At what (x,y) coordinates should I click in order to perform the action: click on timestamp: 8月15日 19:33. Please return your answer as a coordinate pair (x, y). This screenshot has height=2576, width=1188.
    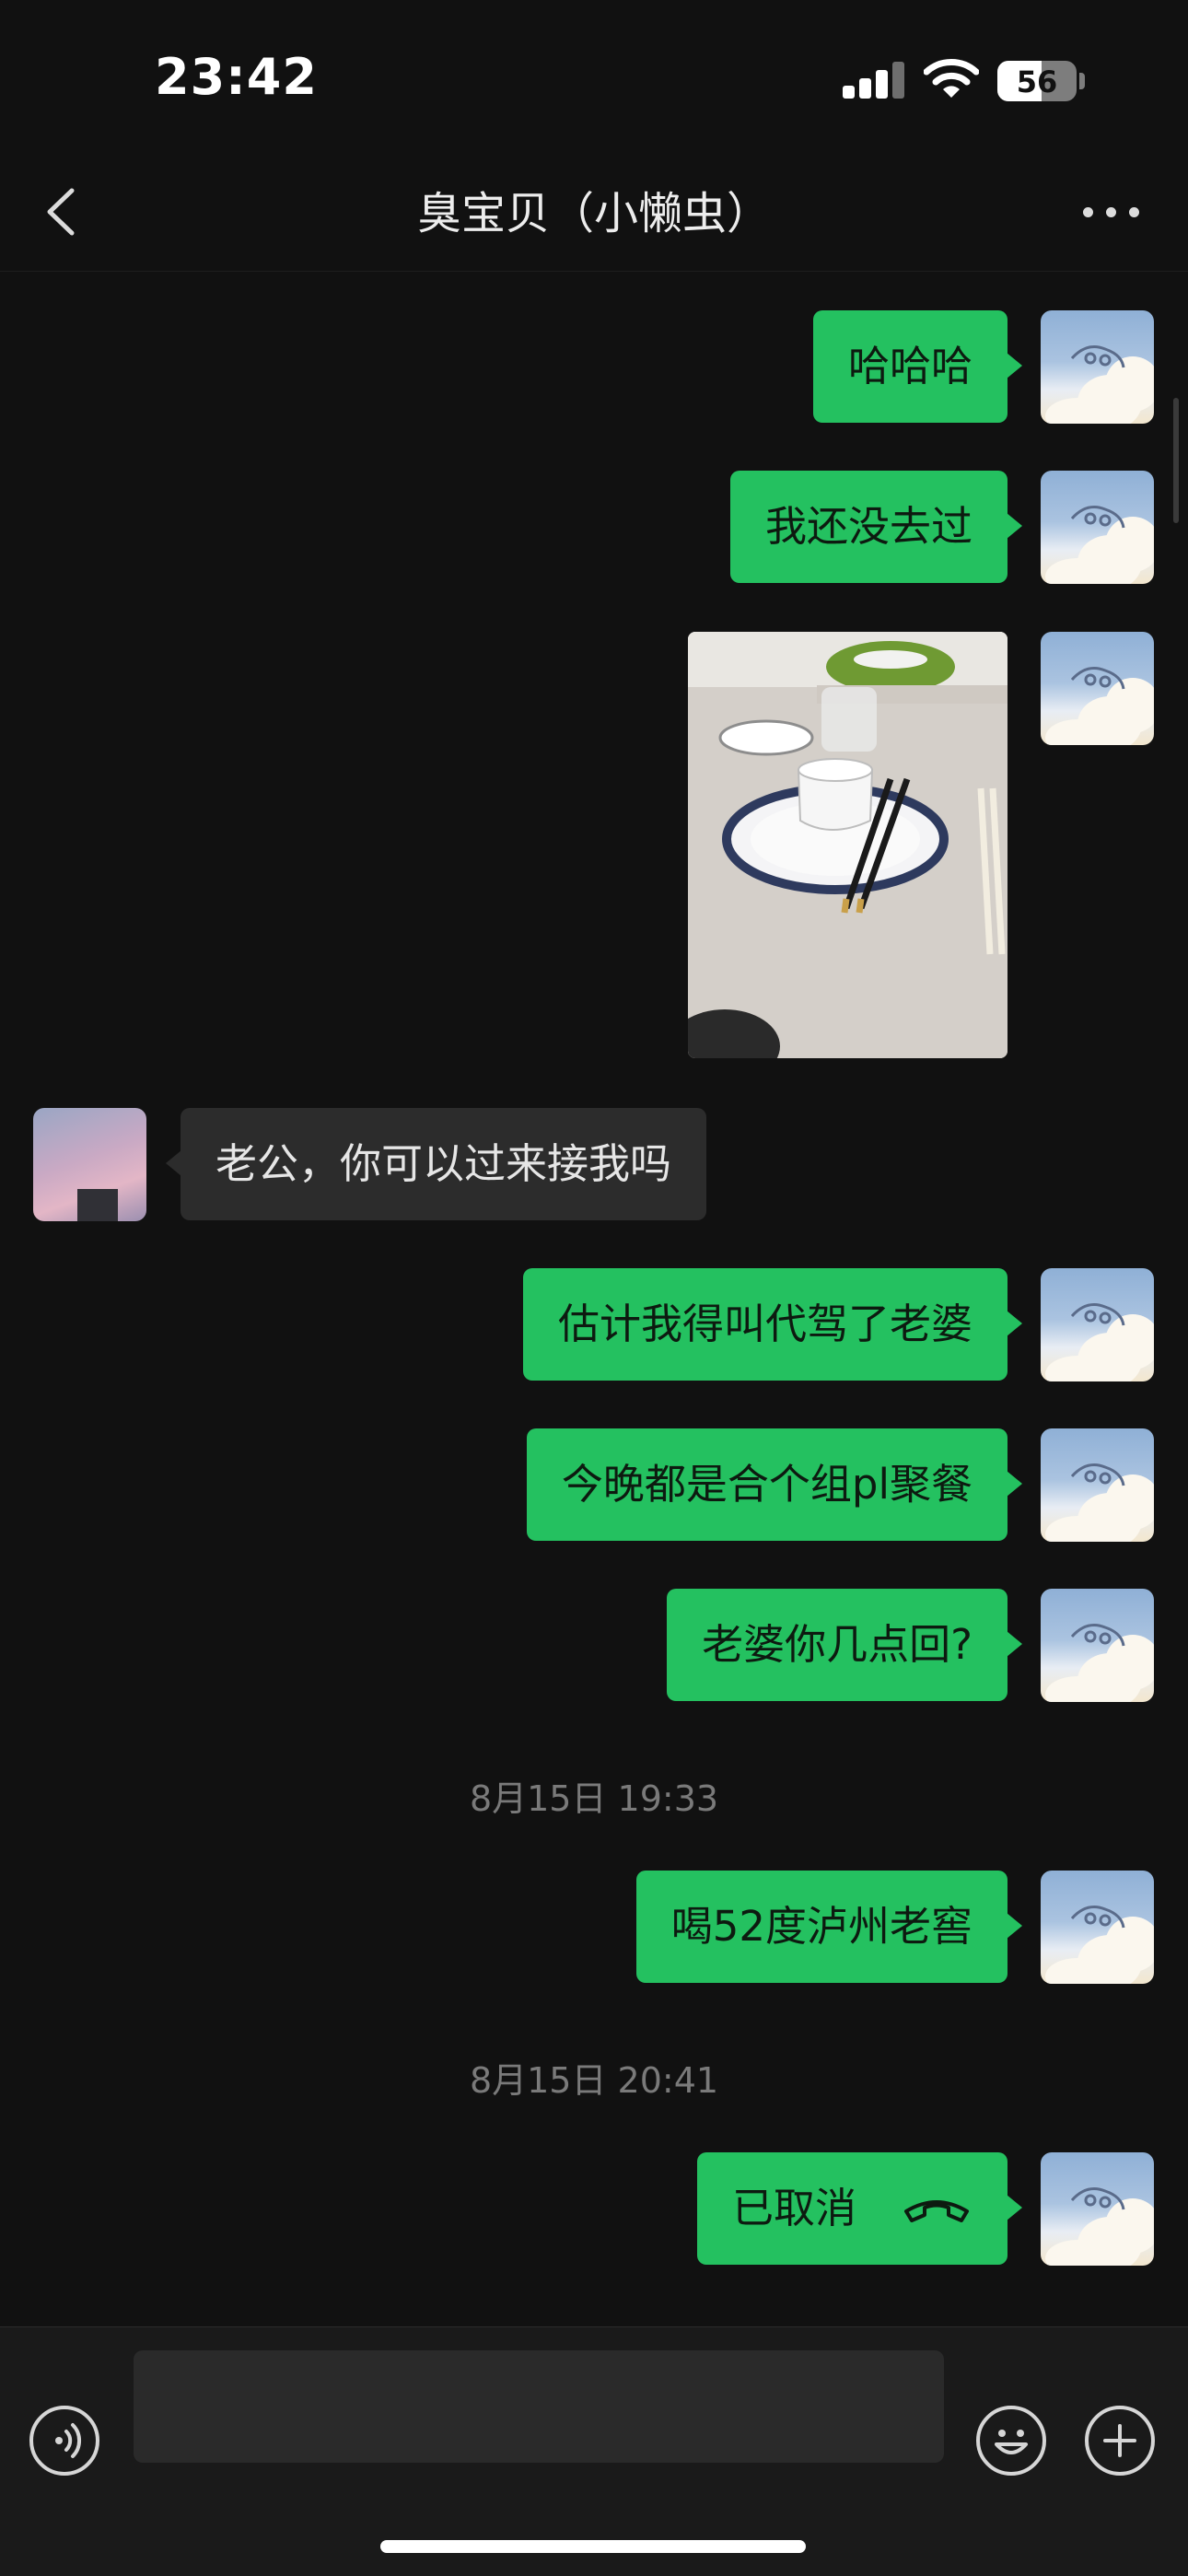
    Looking at the image, I should click on (594, 1799).